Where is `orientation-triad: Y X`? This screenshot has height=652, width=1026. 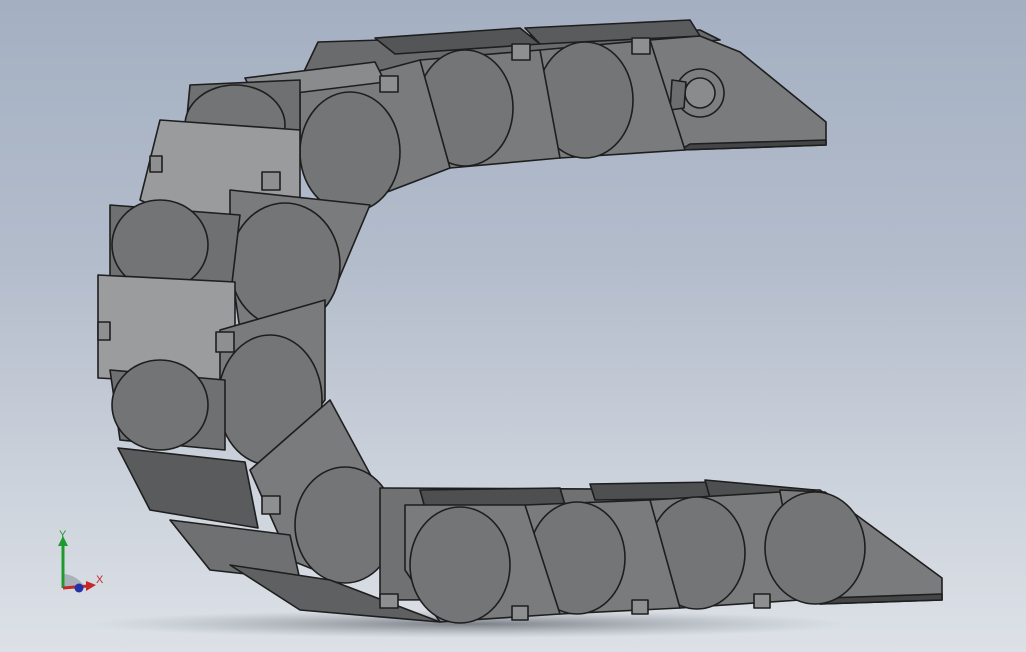
orientation-triad: Y X is located at coordinates (83, 564).